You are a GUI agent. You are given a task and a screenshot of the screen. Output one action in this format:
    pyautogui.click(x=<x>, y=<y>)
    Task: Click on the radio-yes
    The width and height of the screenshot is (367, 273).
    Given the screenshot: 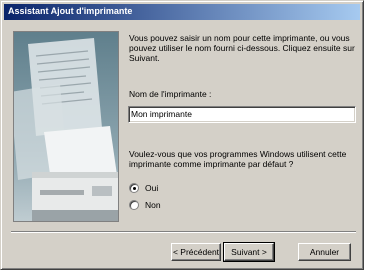 What is the action you would take?
    pyautogui.click(x=134, y=188)
    